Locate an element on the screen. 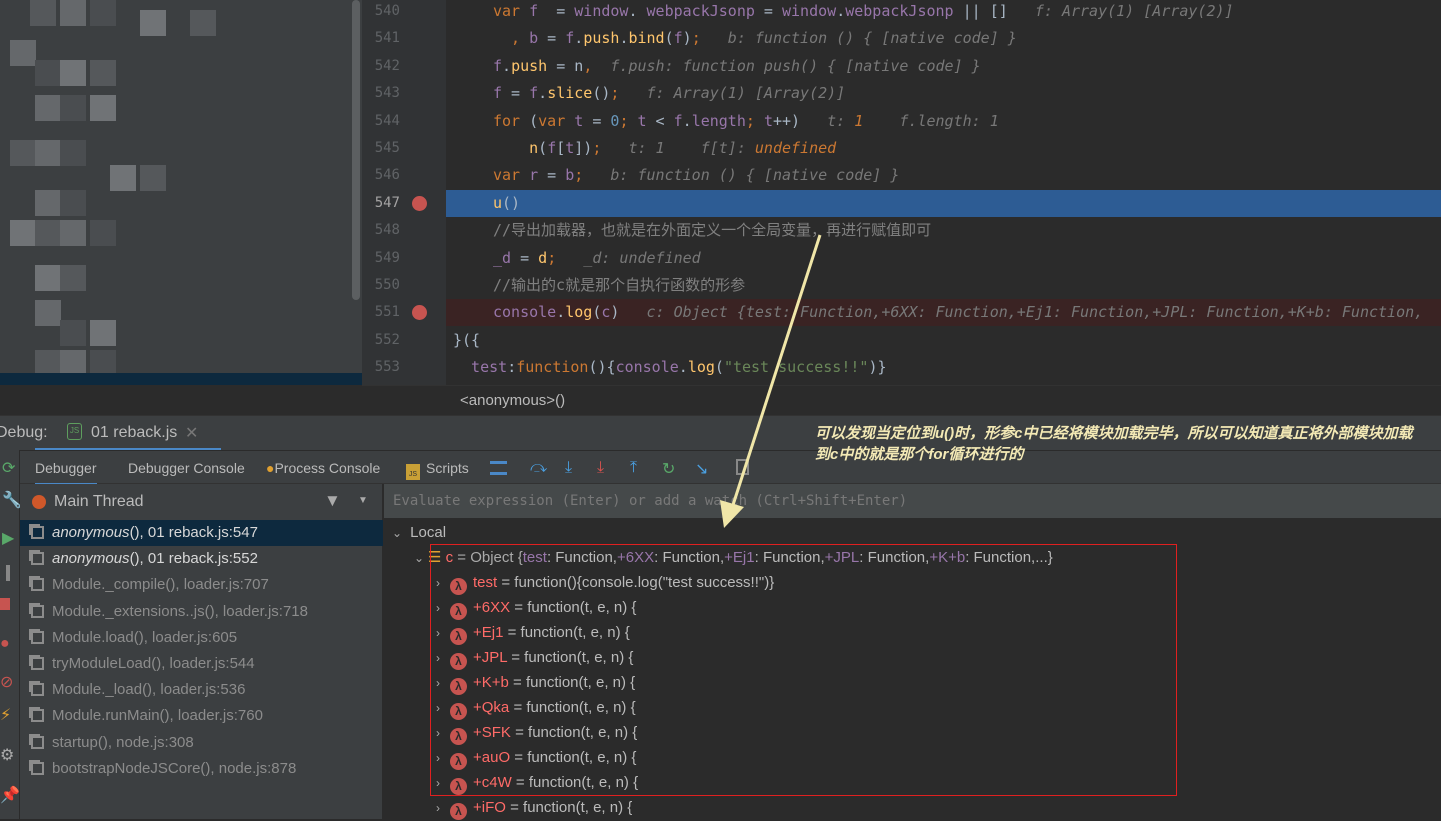 The width and height of the screenshot is (1441, 821). arrow-line is located at coordinates (776, 370).